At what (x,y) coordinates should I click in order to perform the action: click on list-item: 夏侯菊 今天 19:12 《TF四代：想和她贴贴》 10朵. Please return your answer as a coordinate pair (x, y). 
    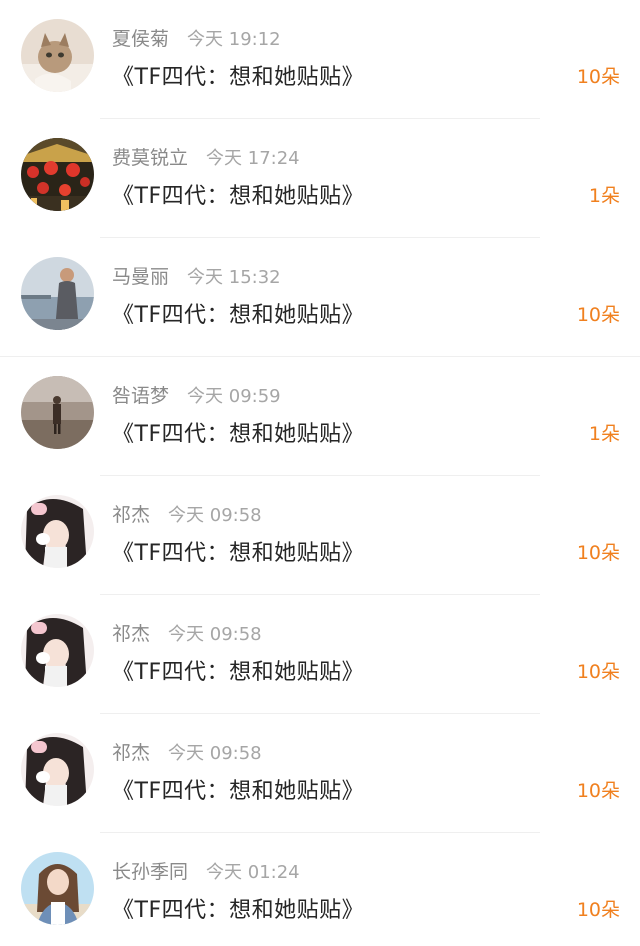
    Looking at the image, I should click on (320, 59).